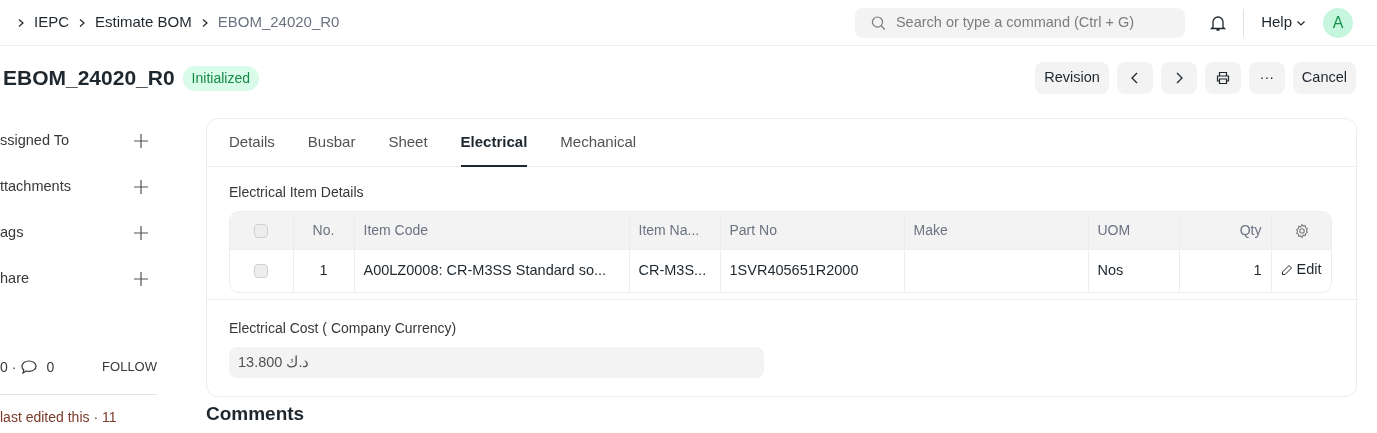 Image resolution: width=1377 pixels, height=433 pixels. Describe the element at coordinates (812, 270) in the screenshot. I see `table-cell: 1SVR405651R2000` at that location.